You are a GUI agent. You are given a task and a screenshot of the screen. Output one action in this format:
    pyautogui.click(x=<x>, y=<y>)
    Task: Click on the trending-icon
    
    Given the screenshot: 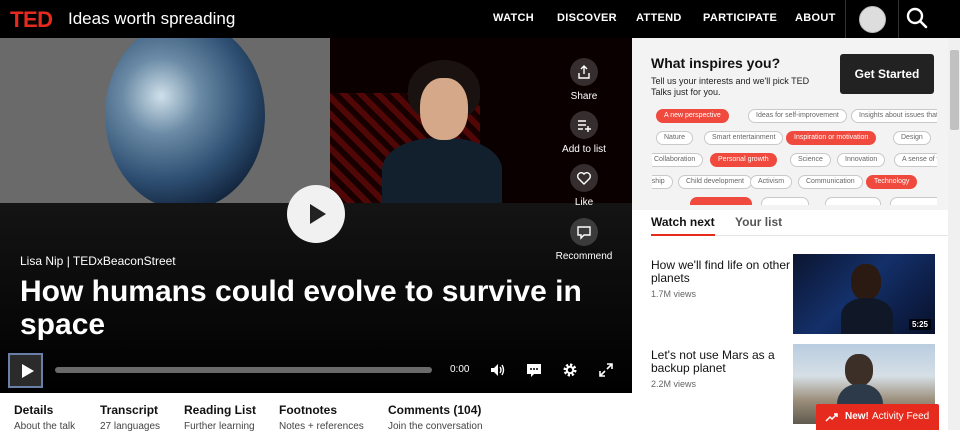 What is the action you would take?
    pyautogui.click(x=831, y=417)
    